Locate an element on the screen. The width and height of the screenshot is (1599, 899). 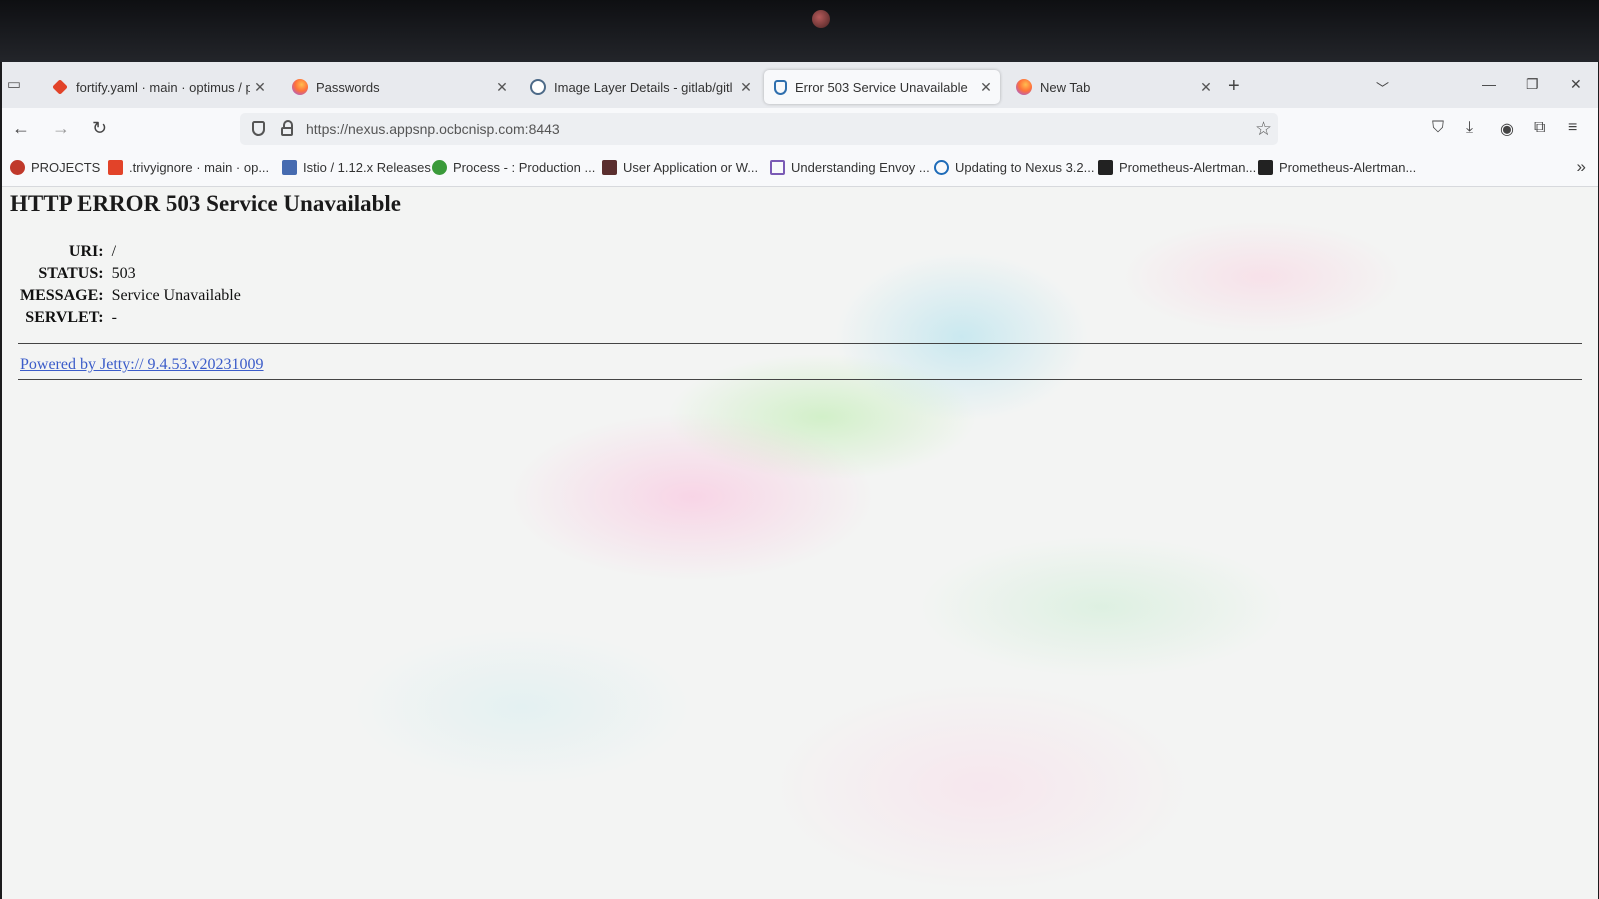
tab-passwords: Passwords ✕ is located at coordinates (399, 87).